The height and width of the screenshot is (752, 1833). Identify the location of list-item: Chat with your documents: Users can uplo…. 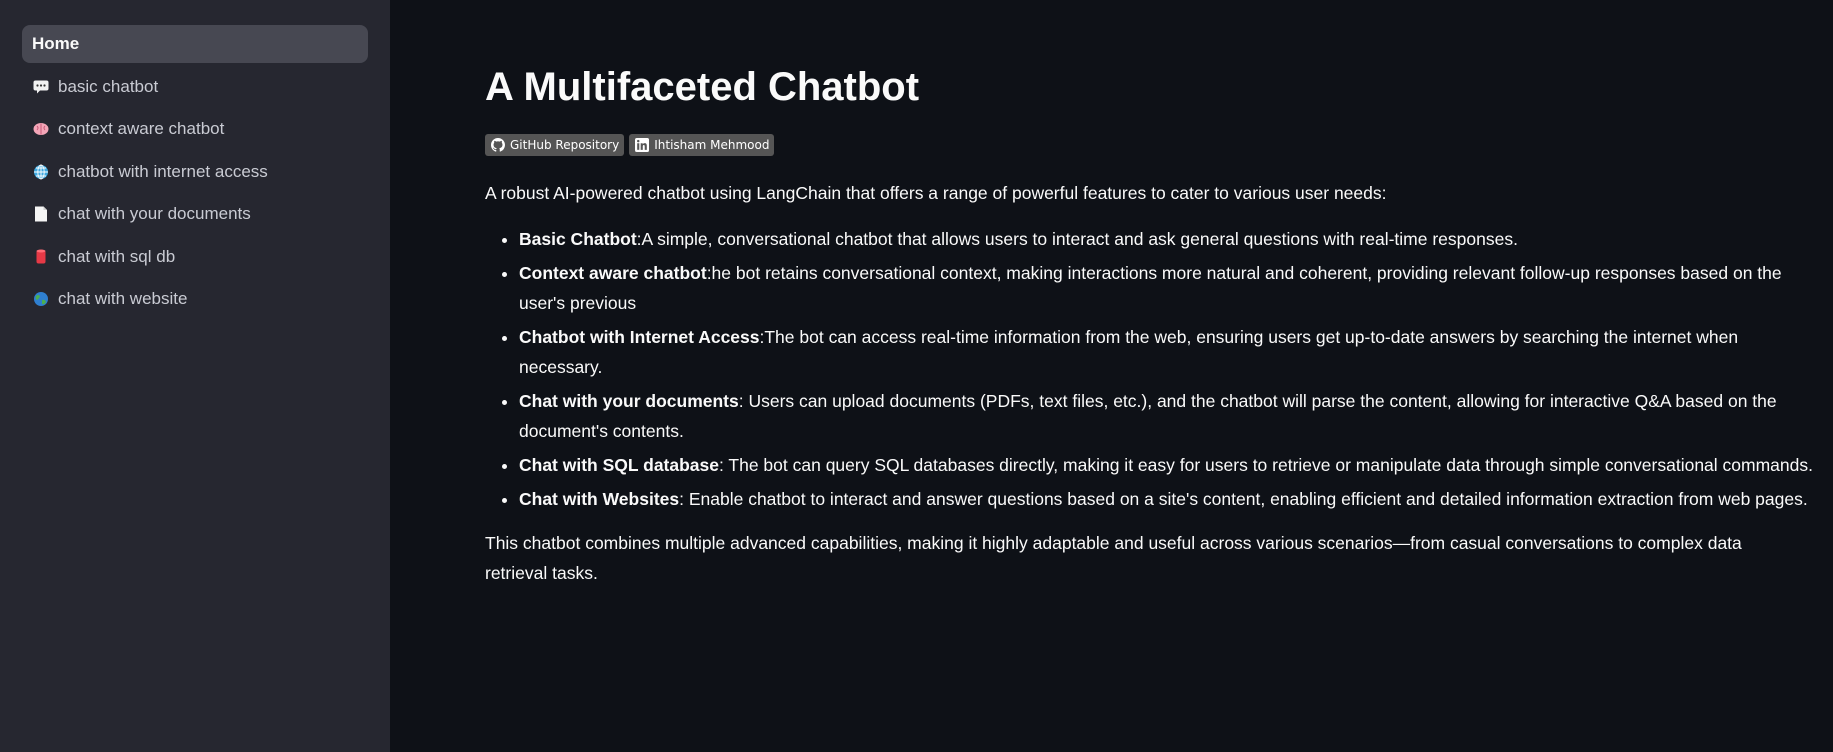
(1176, 416).